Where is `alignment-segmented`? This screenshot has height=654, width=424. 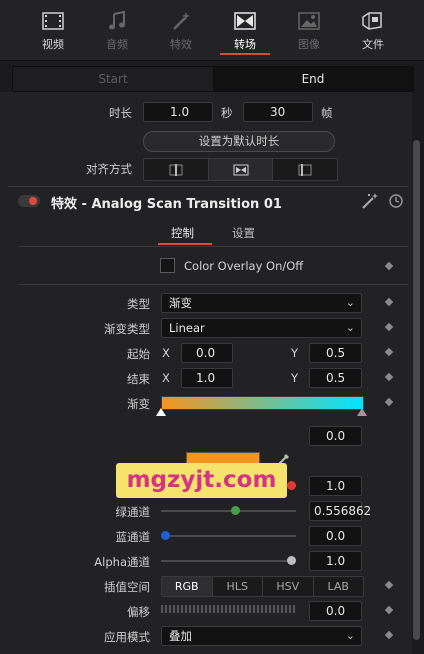
alignment-segmented is located at coordinates (240, 169).